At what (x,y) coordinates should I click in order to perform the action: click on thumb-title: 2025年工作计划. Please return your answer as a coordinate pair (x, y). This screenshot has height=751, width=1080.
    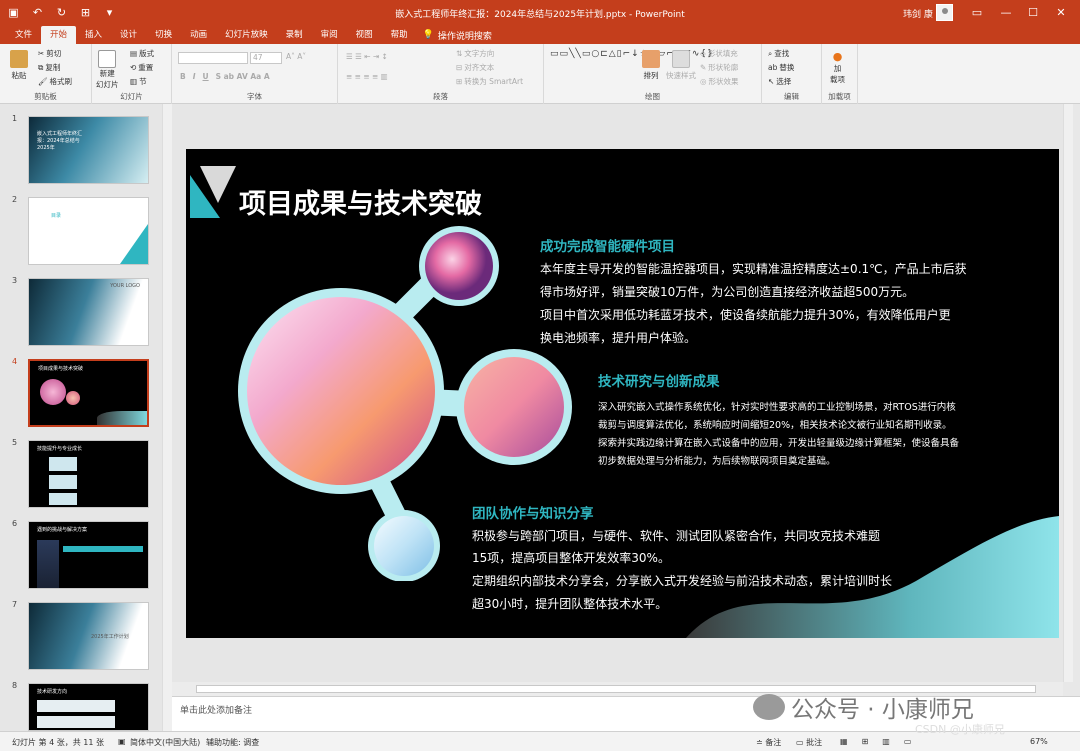
    Looking at the image, I should click on (110, 637).